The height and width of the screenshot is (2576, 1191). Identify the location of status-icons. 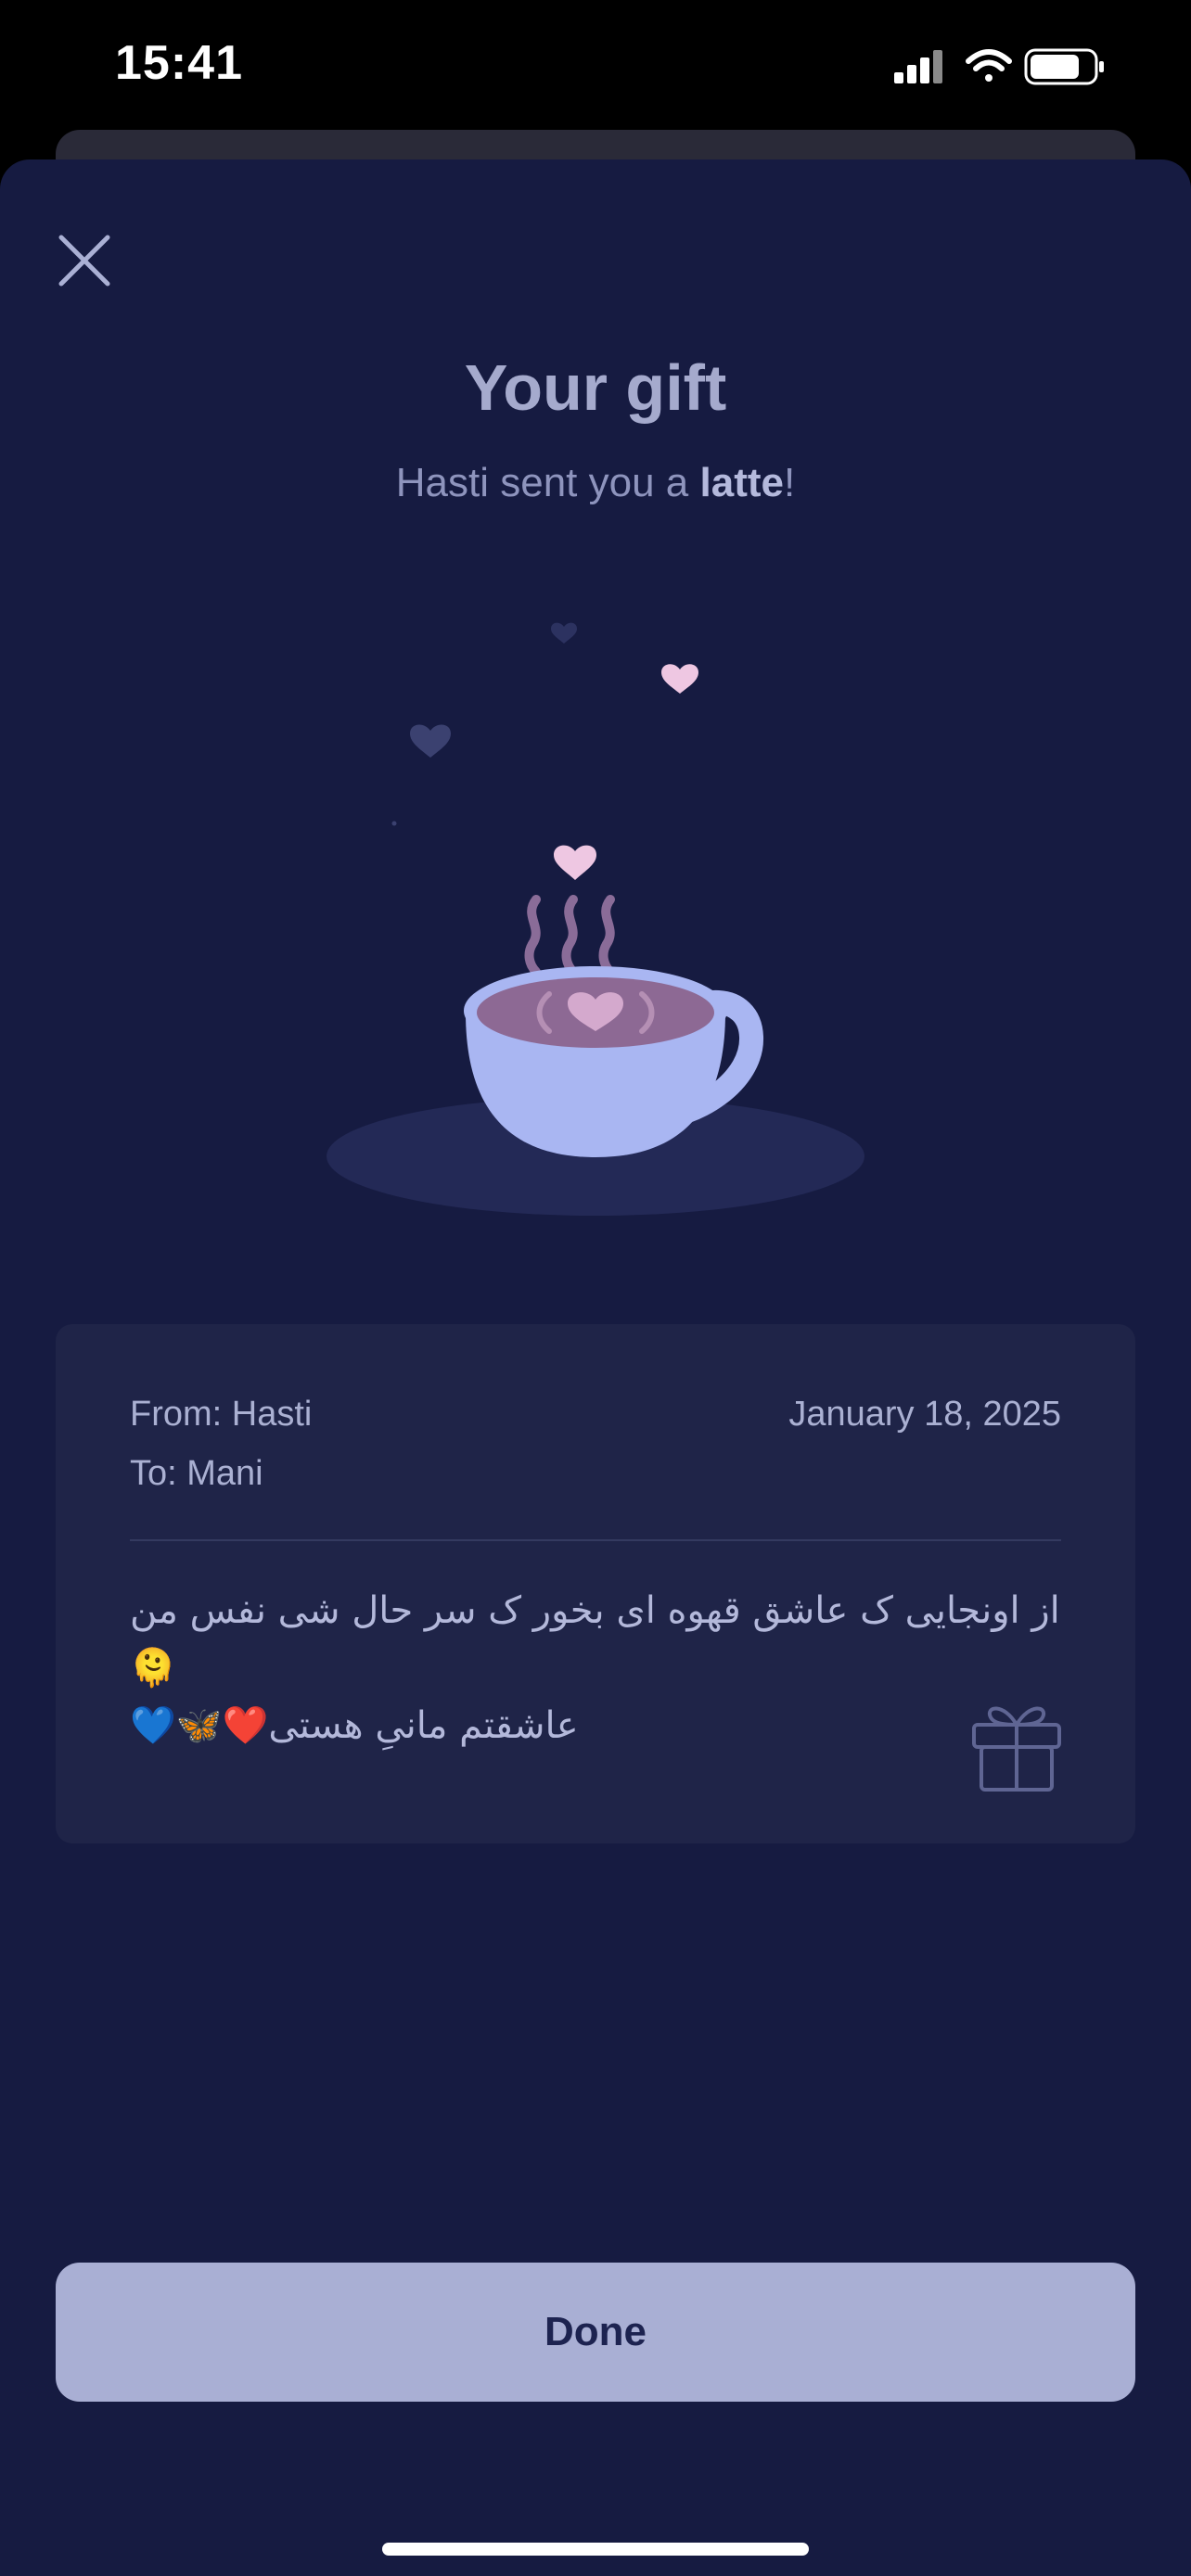
(999, 66).